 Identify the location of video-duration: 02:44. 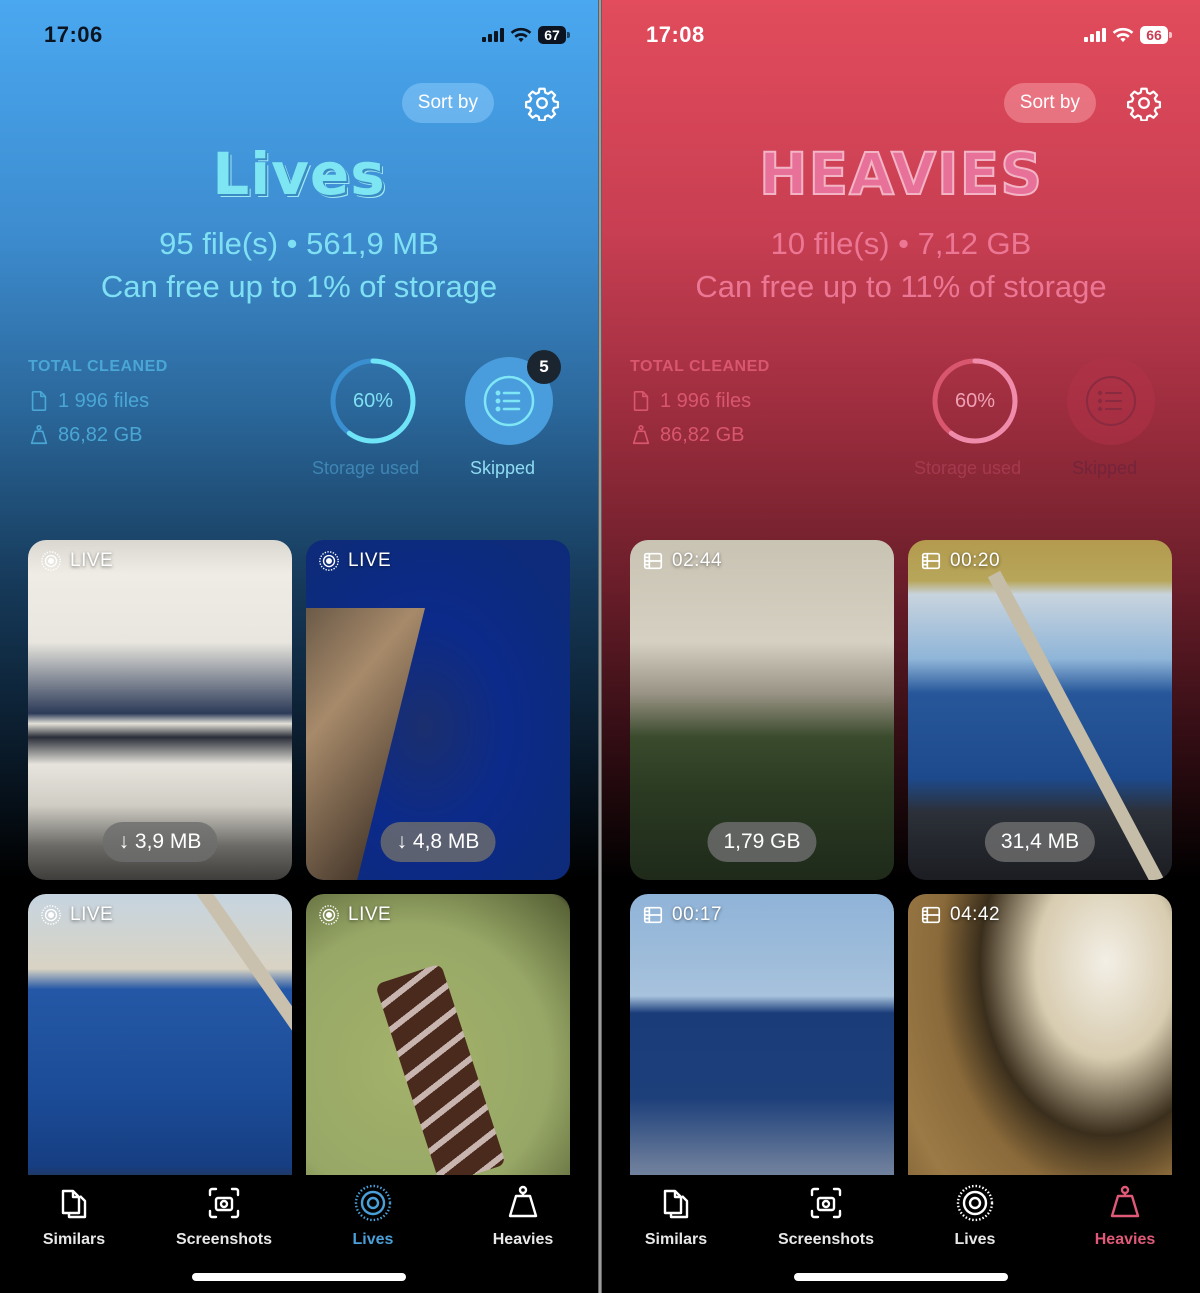
(697, 560).